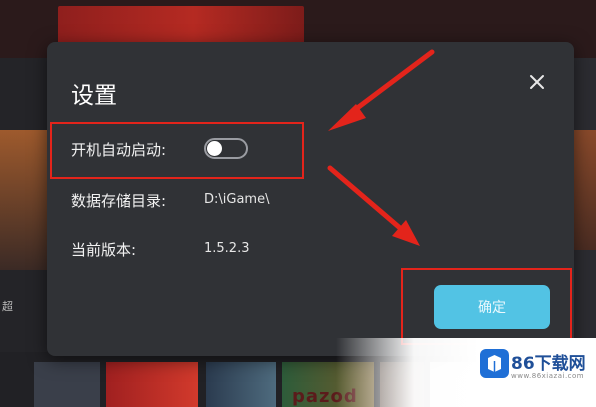  Describe the element at coordinates (373, 205) in the screenshot. I see `arrow-to-confirm-icon` at that location.